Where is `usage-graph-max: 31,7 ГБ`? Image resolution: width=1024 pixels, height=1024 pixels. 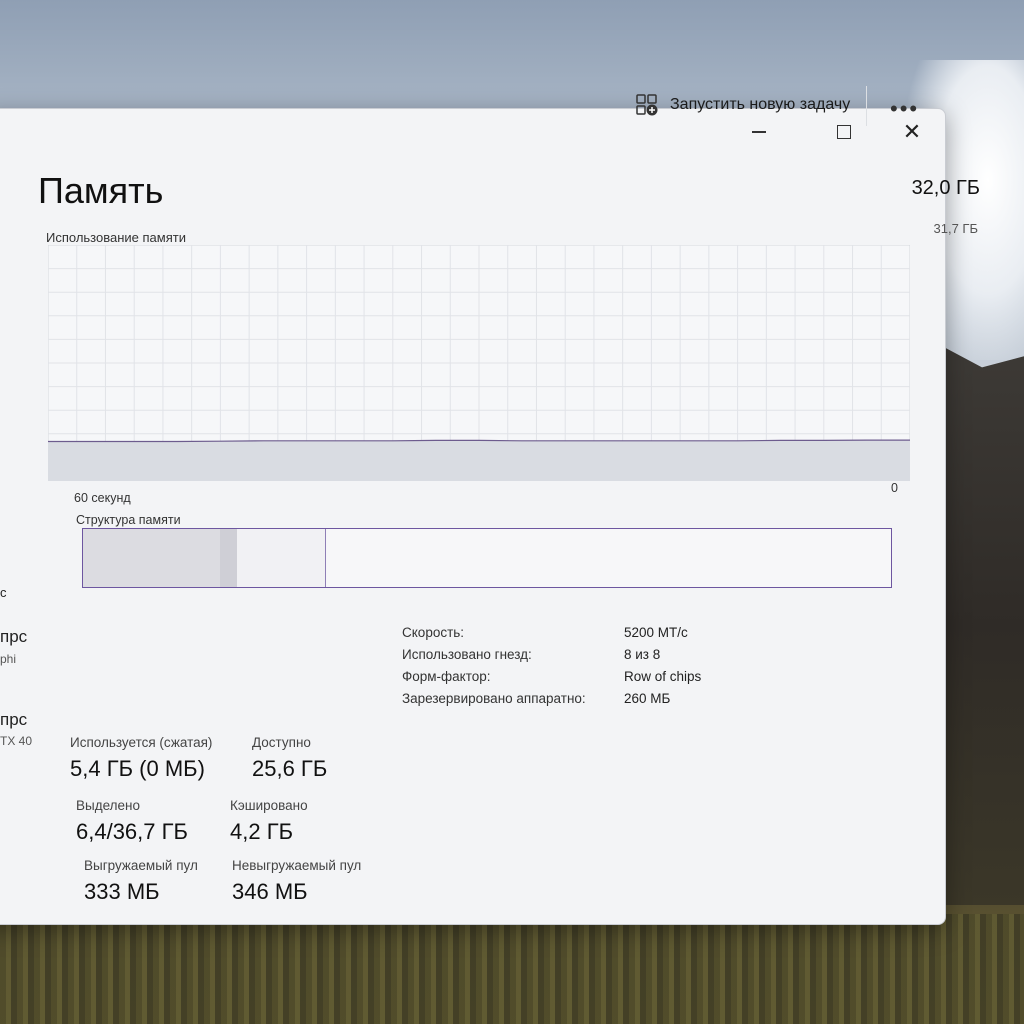
usage-graph-max: 31,7 ГБ is located at coordinates (955, 228).